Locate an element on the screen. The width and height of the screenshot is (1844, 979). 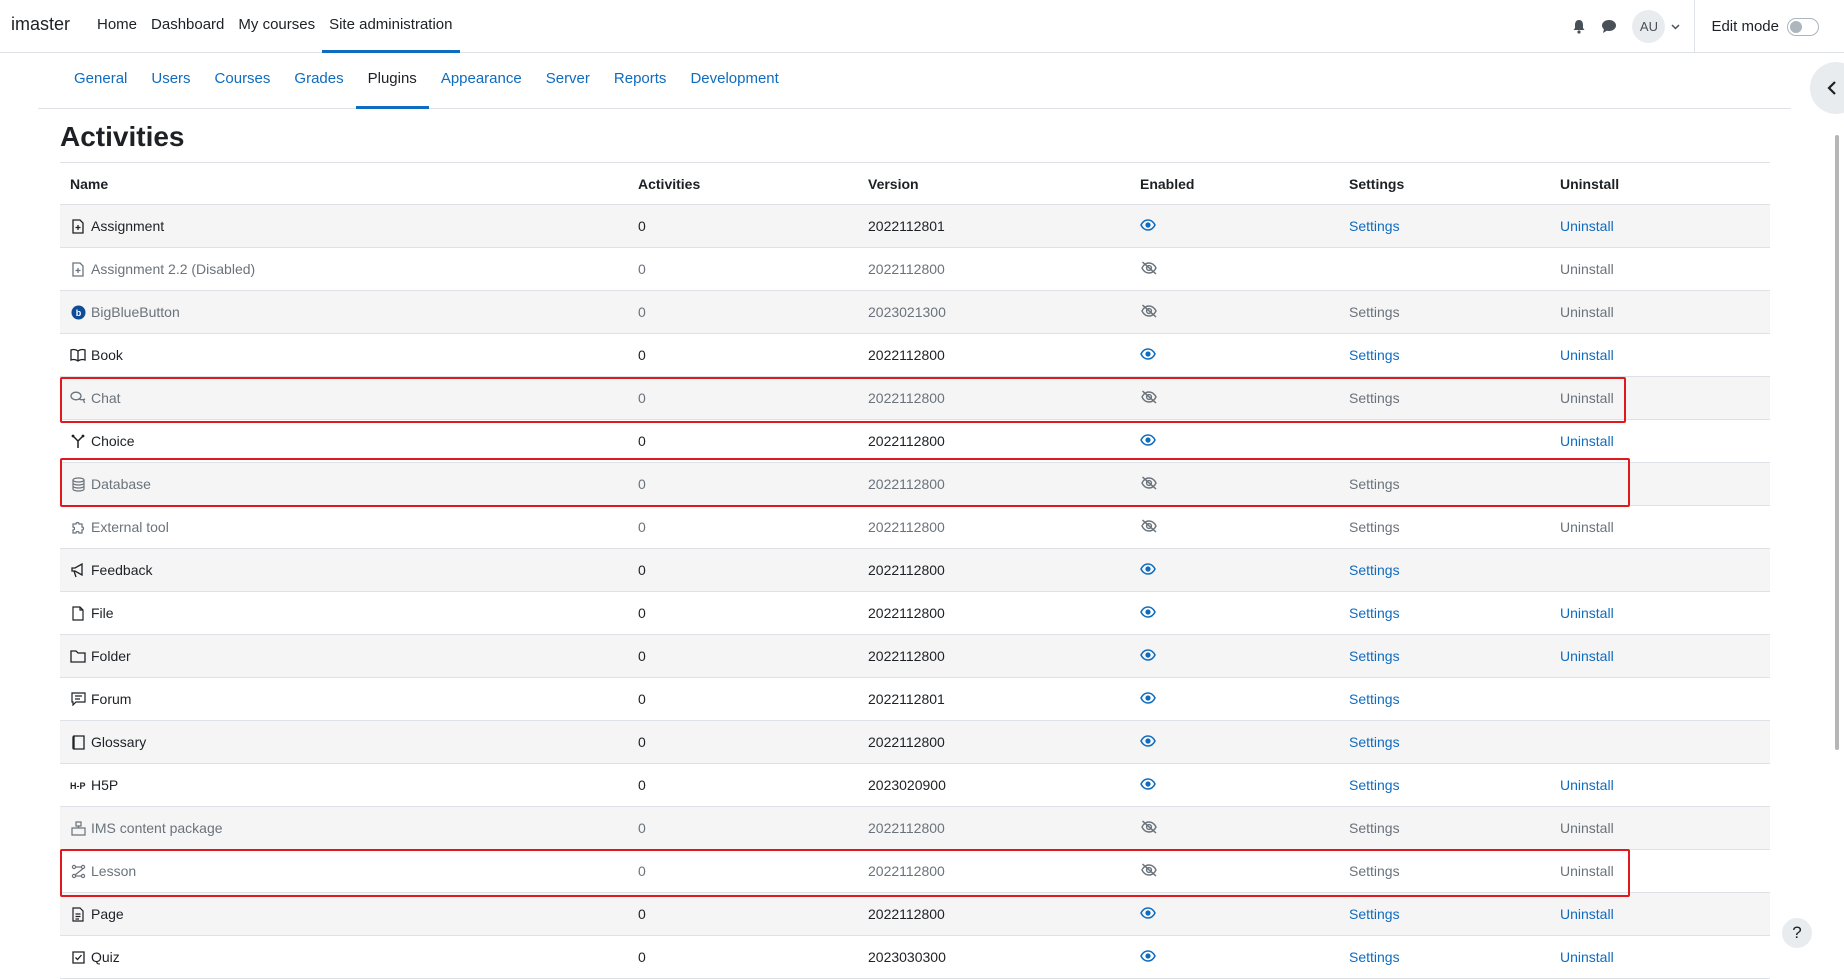
tab-general: General is located at coordinates (100, 81).